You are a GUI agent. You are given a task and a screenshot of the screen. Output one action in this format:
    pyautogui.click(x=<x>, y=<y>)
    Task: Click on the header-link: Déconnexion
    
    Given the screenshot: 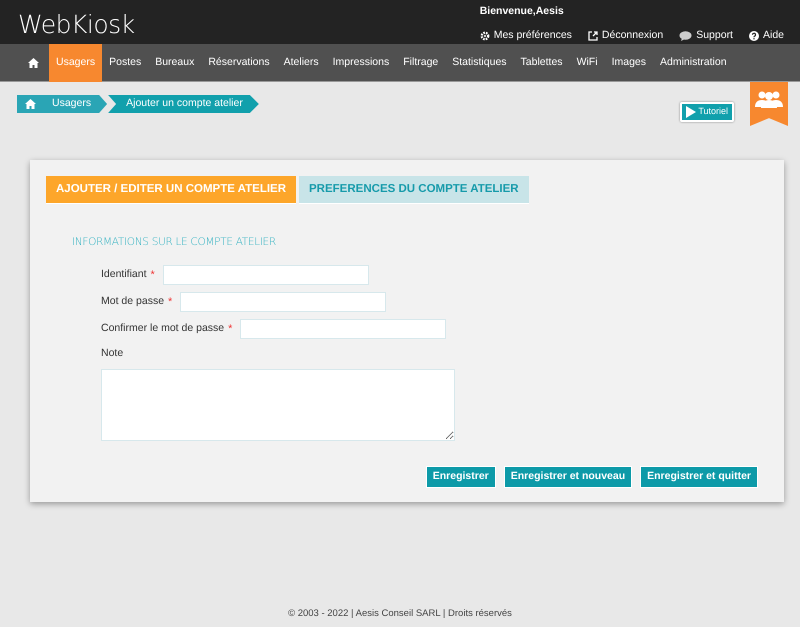 What is the action you would take?
    pyautogui.click(x=626, y=36)
    